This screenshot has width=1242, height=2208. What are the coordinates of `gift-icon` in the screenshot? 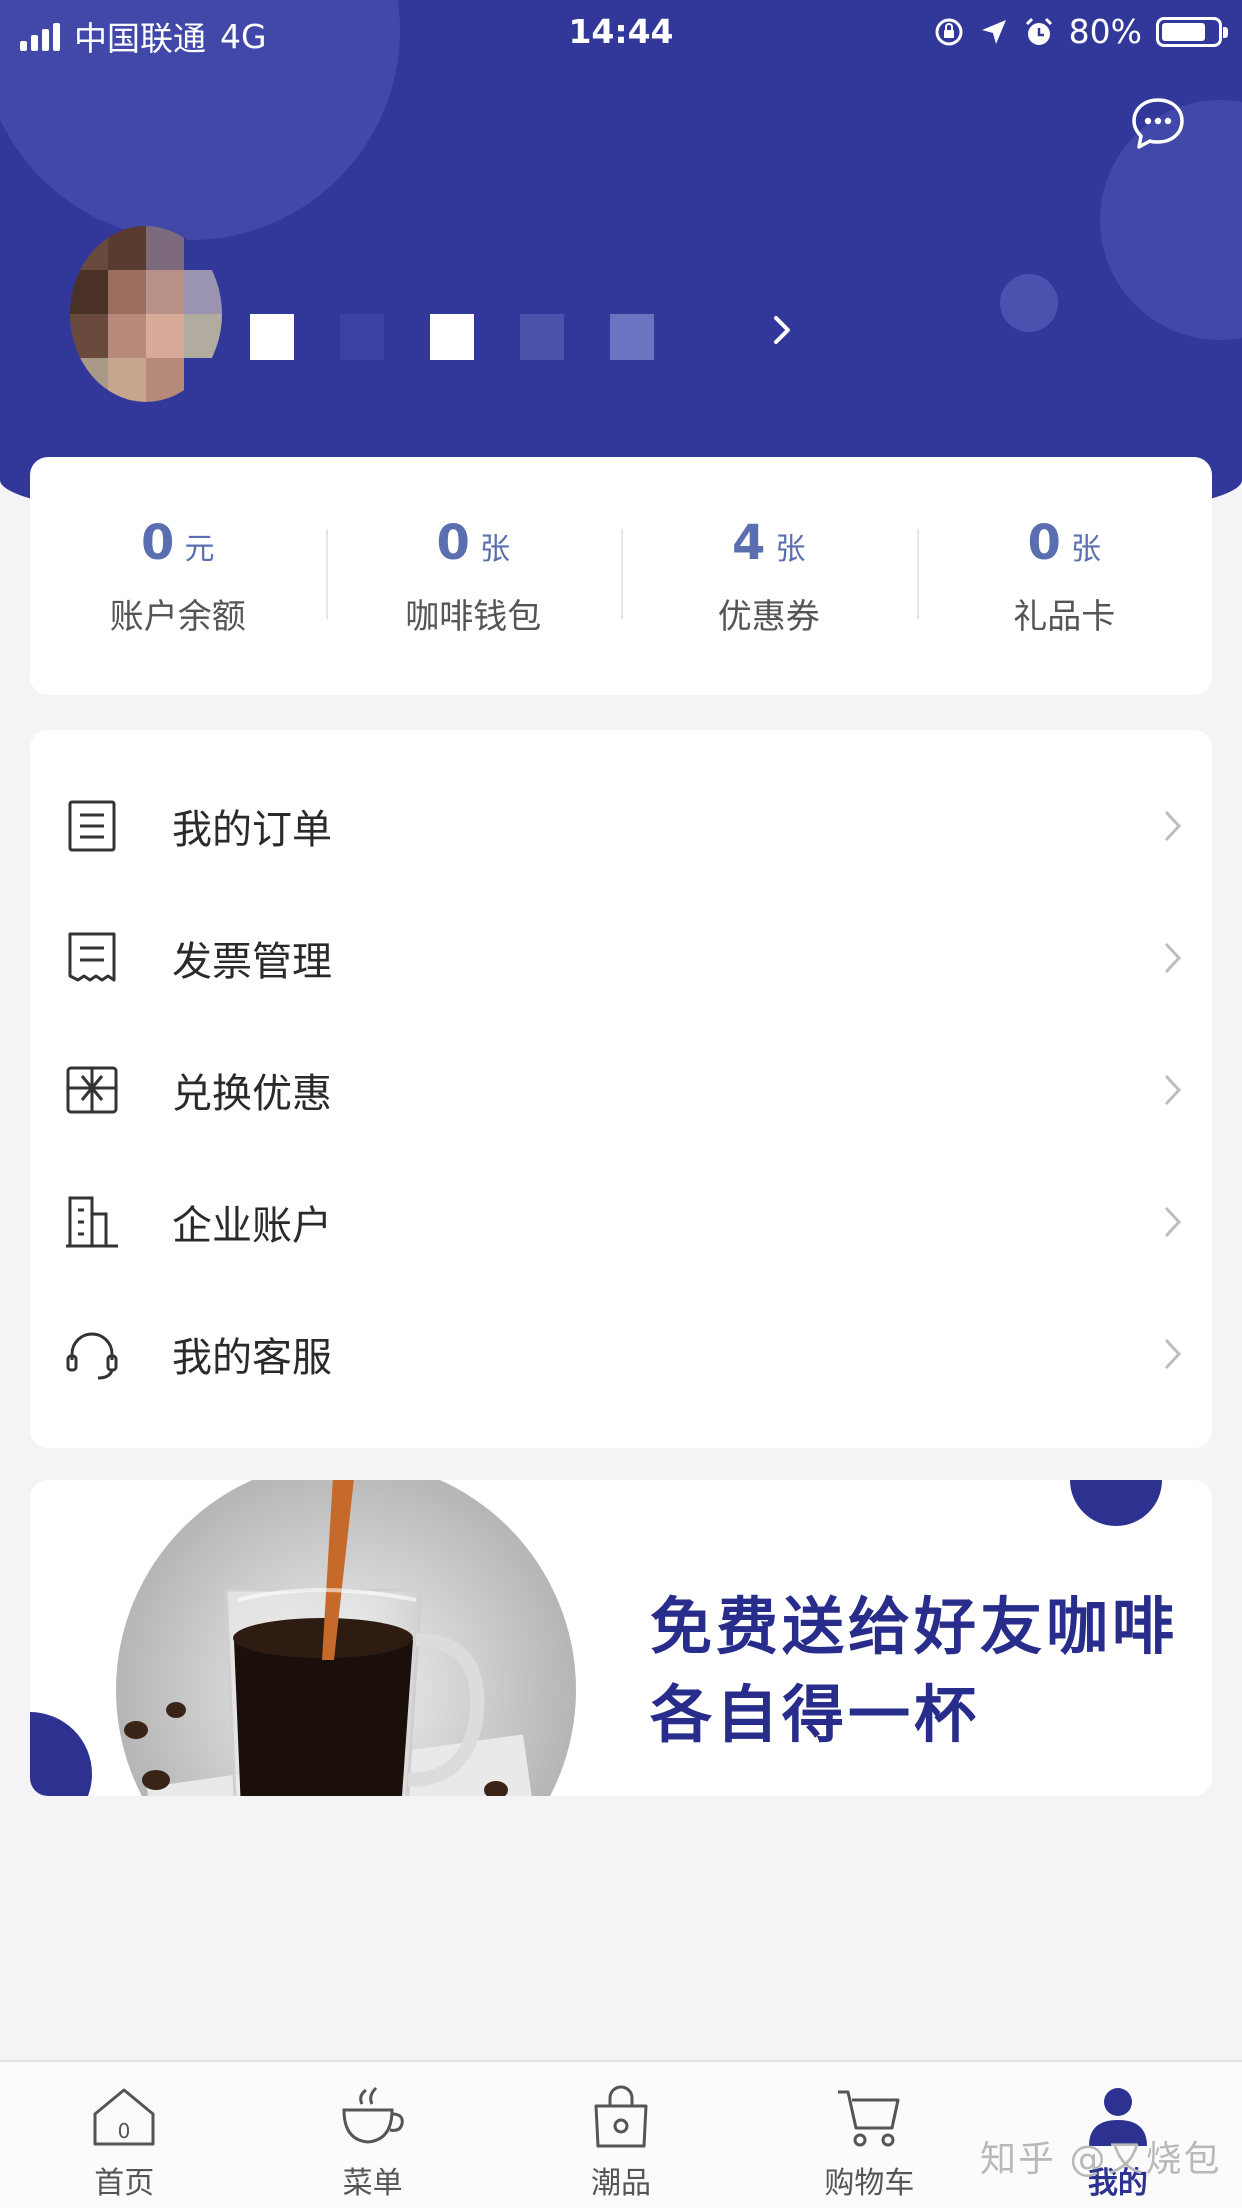 It's located at (92, 1090).